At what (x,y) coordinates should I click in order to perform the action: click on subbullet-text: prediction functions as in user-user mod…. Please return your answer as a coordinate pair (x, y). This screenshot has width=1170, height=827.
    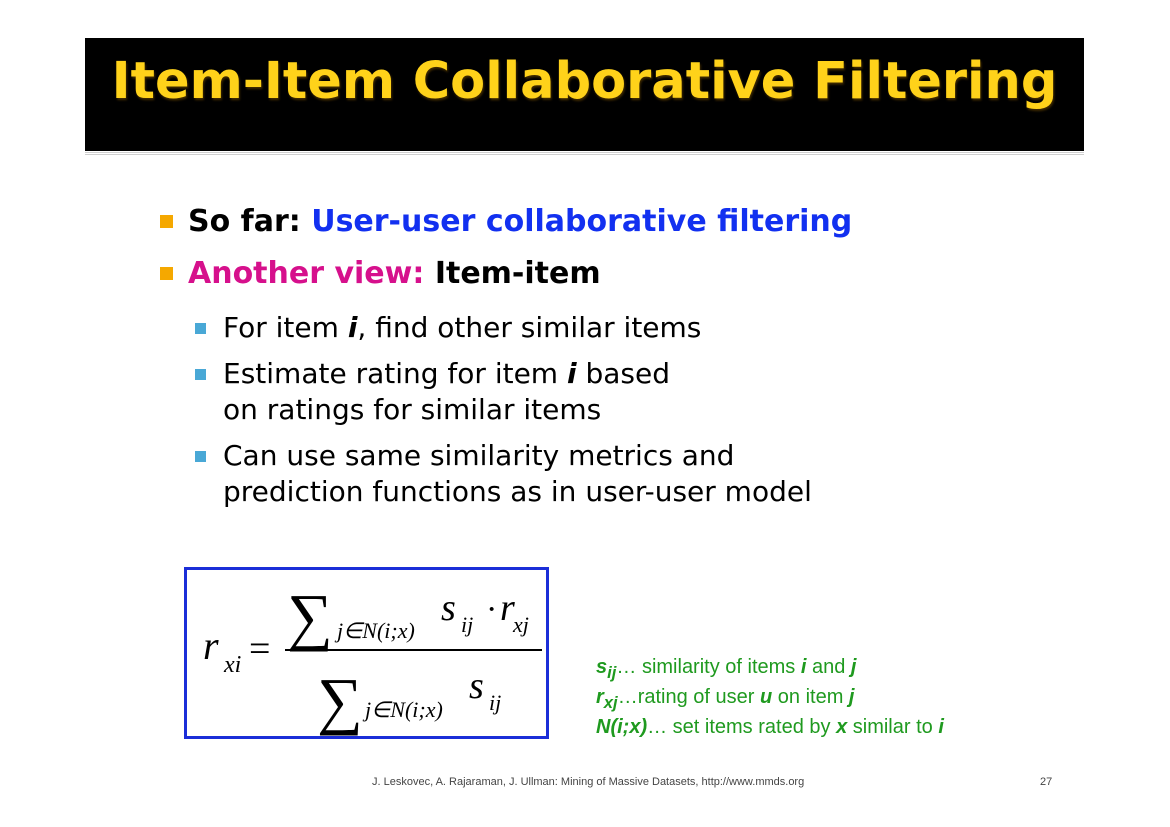
    Looking at the image, I should click on (517, 491).